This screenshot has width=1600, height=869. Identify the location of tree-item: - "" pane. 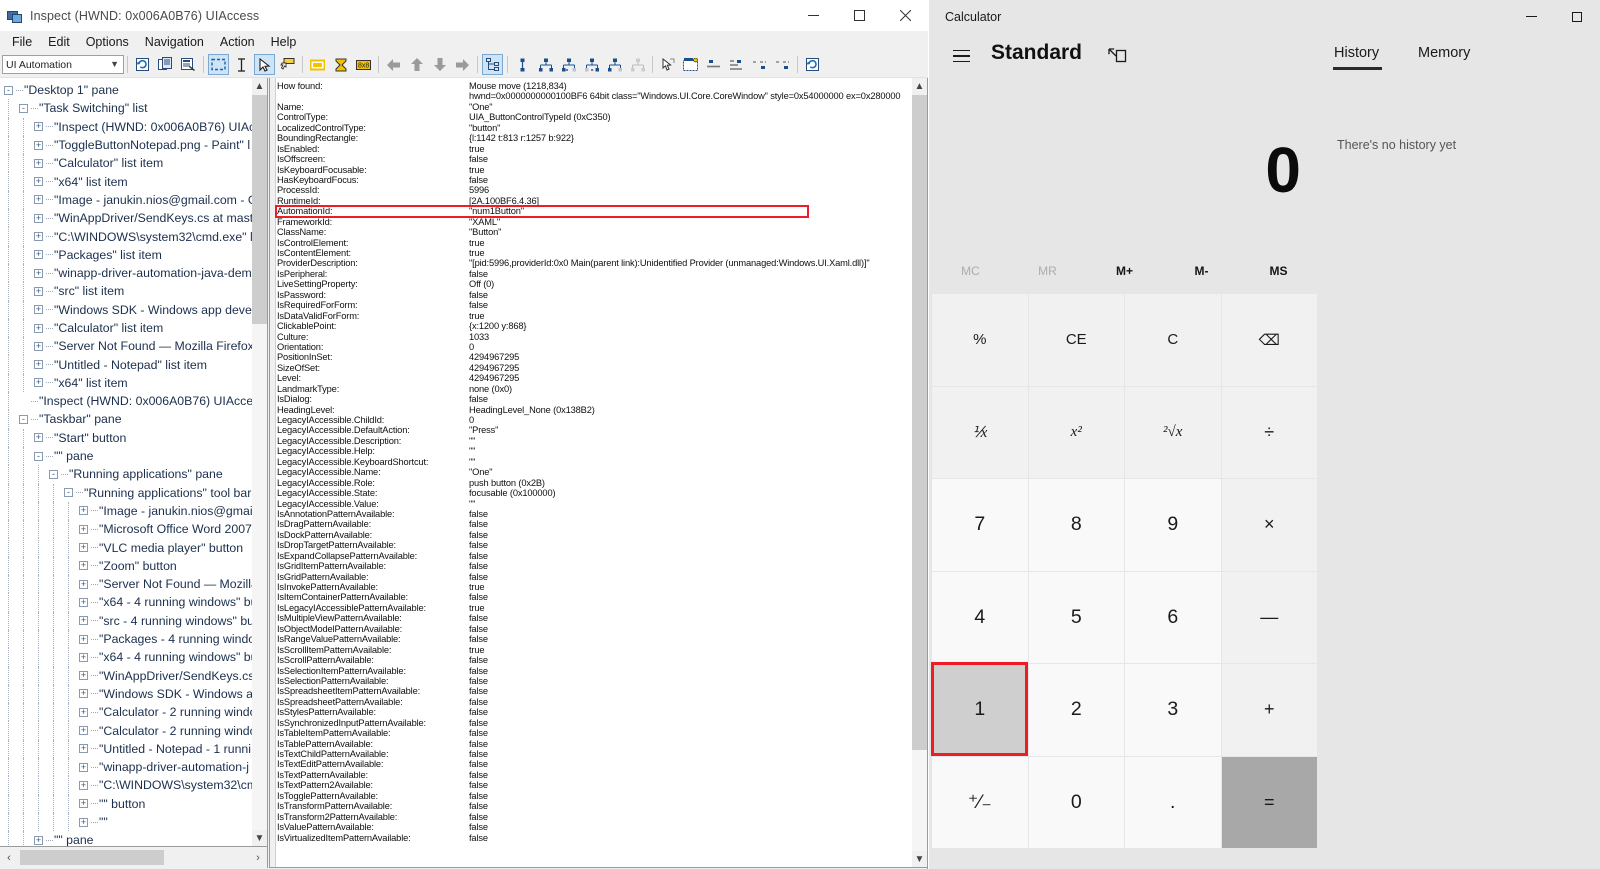
(126, 456).